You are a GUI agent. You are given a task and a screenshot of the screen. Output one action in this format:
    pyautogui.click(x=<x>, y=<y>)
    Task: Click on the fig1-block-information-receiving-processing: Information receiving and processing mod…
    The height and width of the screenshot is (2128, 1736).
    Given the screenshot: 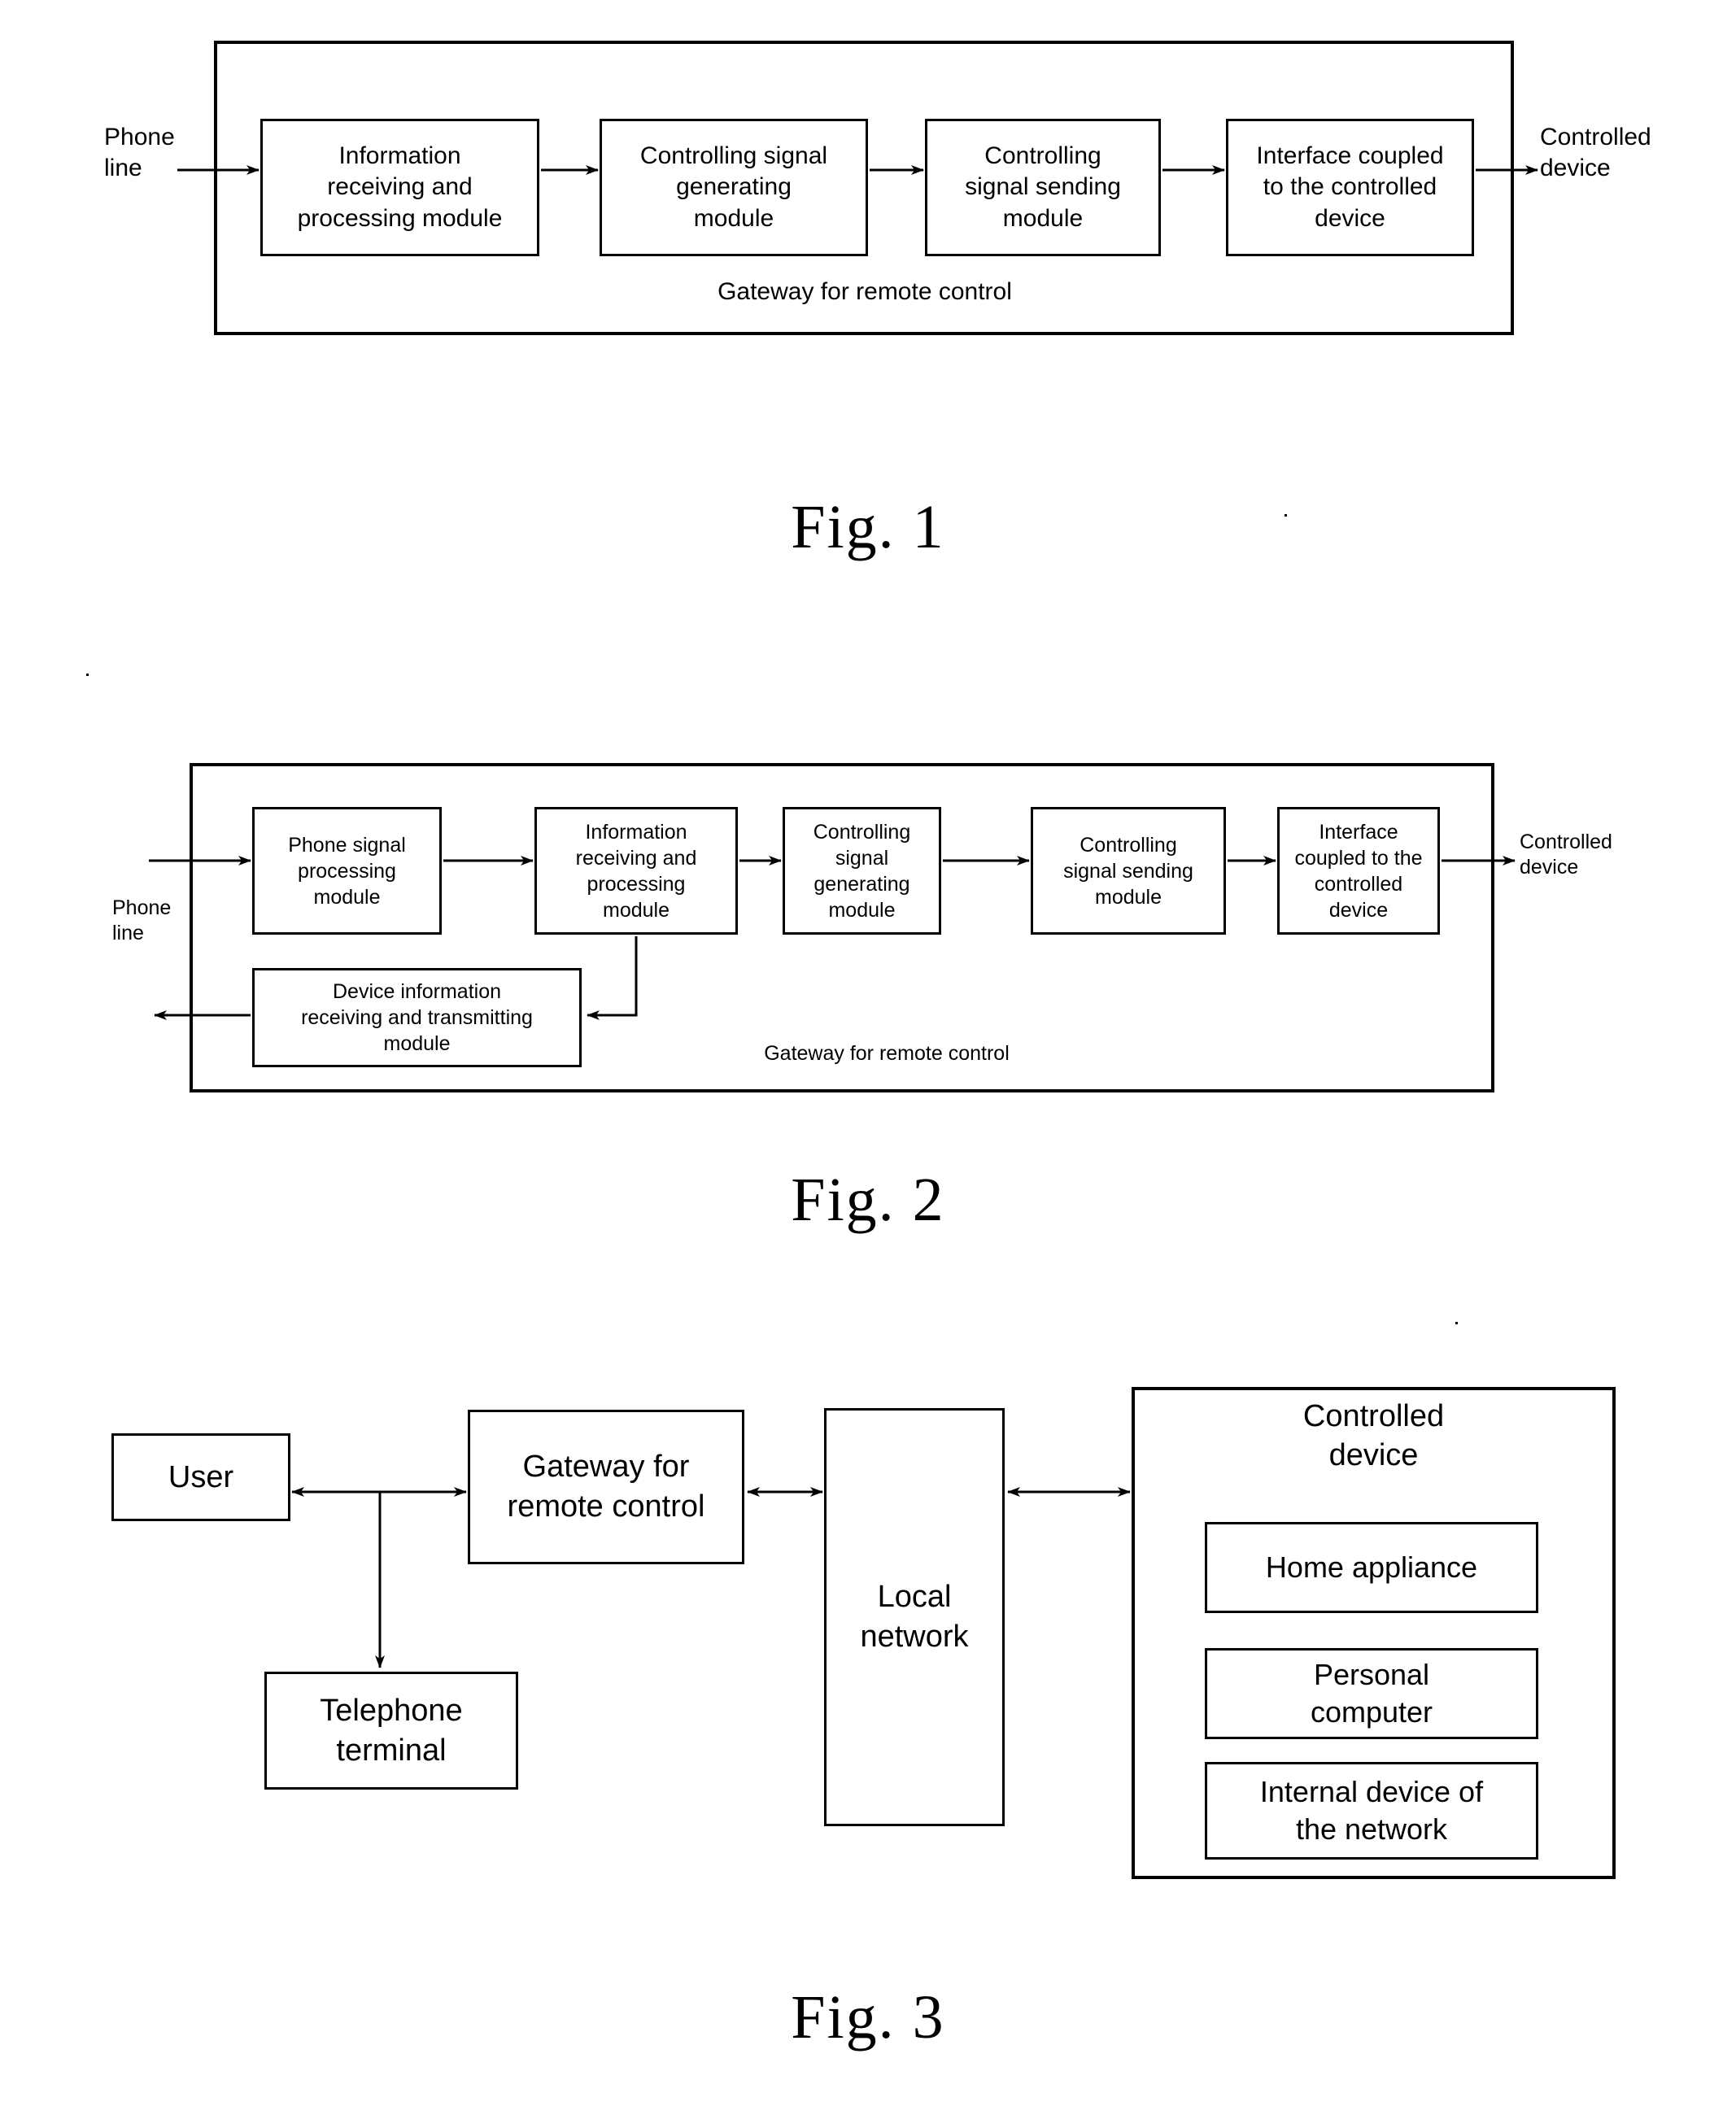 What is the action you would take?
    pyautogui.click(x=399, y=187)
    